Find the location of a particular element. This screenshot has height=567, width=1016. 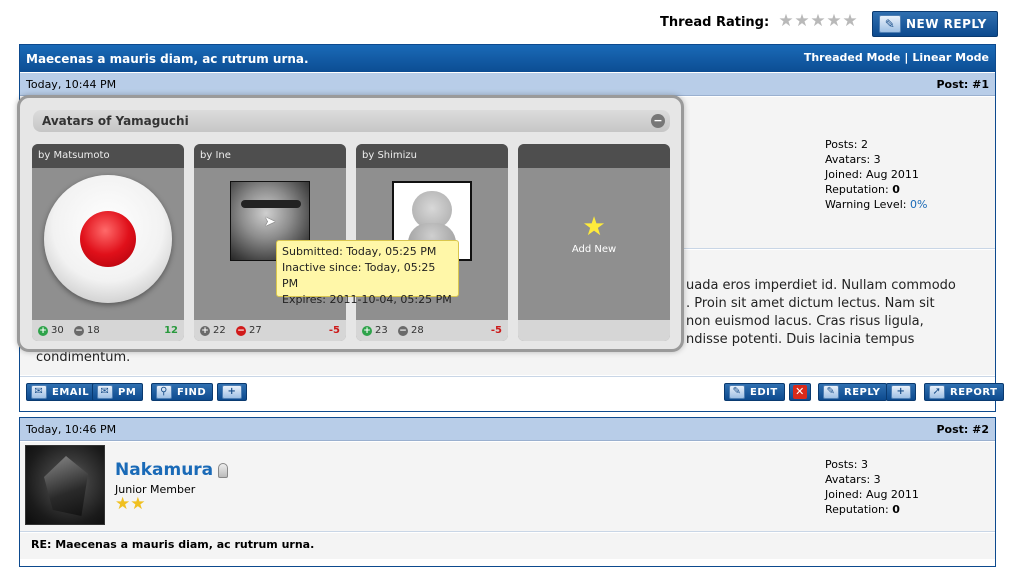

thread-rating-stars: ★ ★ ★ ★ ★ is located at coordinates (818, 21).